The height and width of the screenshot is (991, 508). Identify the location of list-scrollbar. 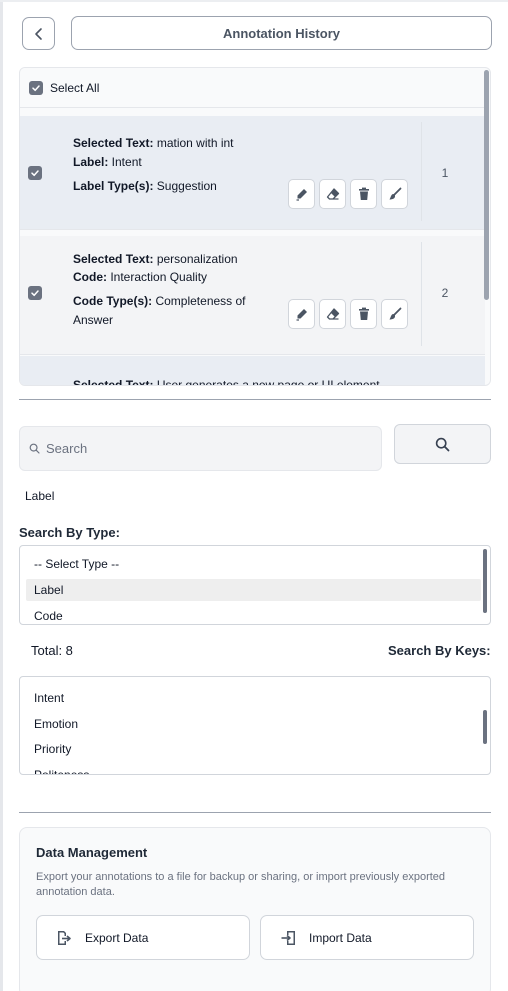
(486, 185).